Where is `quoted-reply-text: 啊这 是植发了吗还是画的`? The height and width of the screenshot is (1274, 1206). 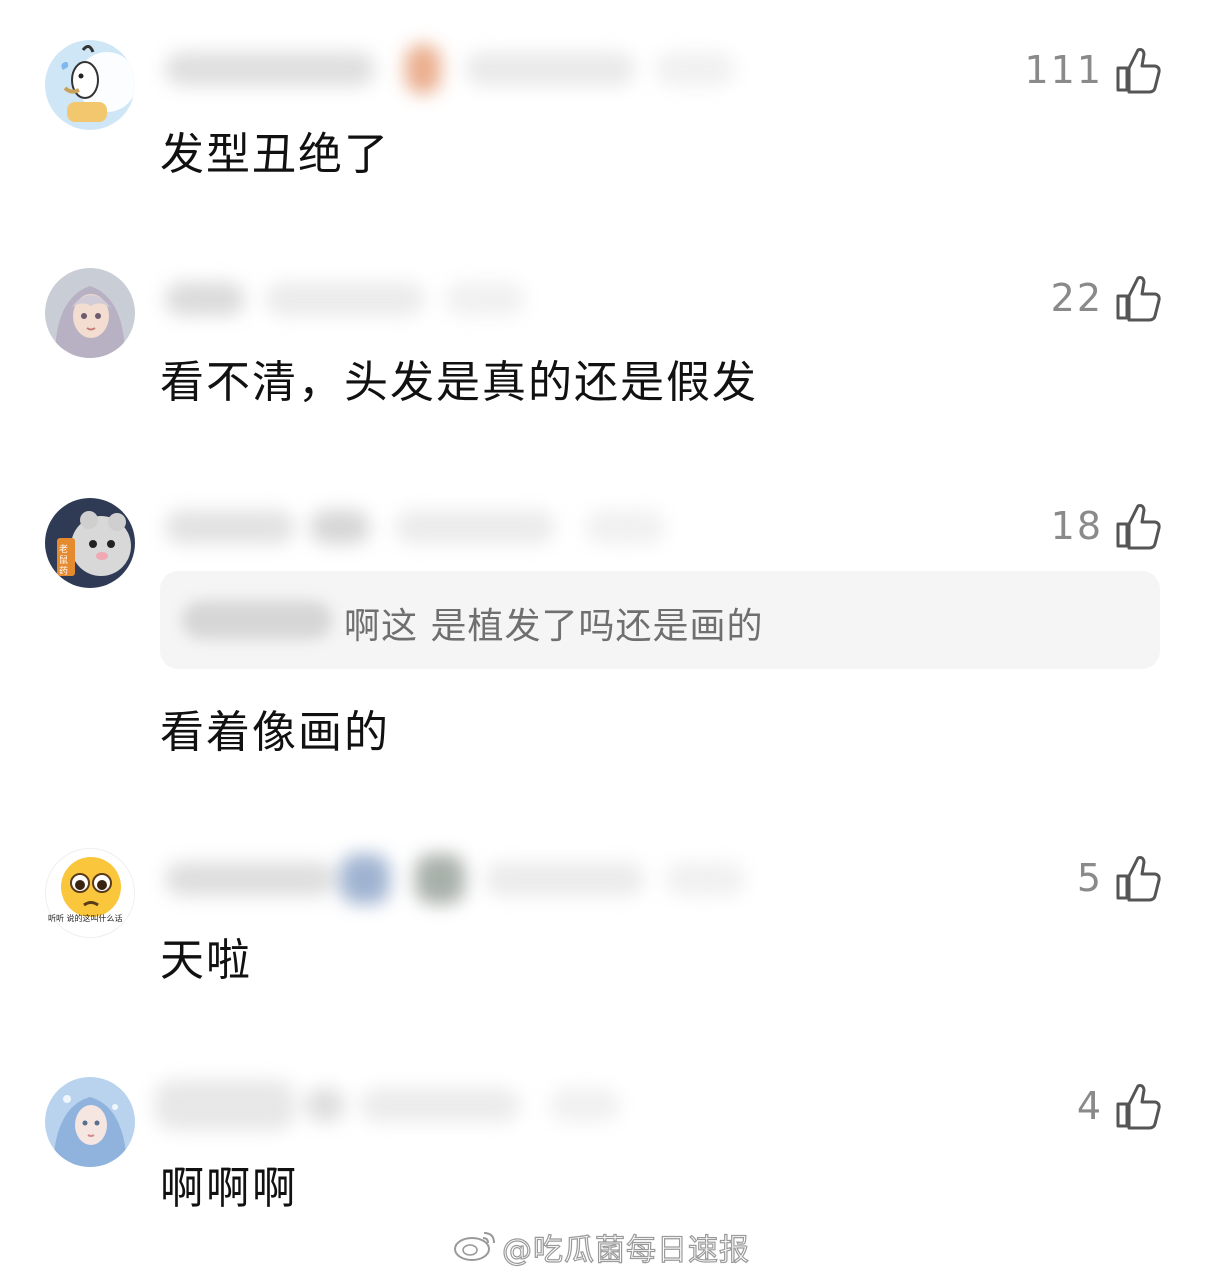 quoted-reply-text: 啊这 是植发了吗还是画的 is located at coordinates (554, 626).